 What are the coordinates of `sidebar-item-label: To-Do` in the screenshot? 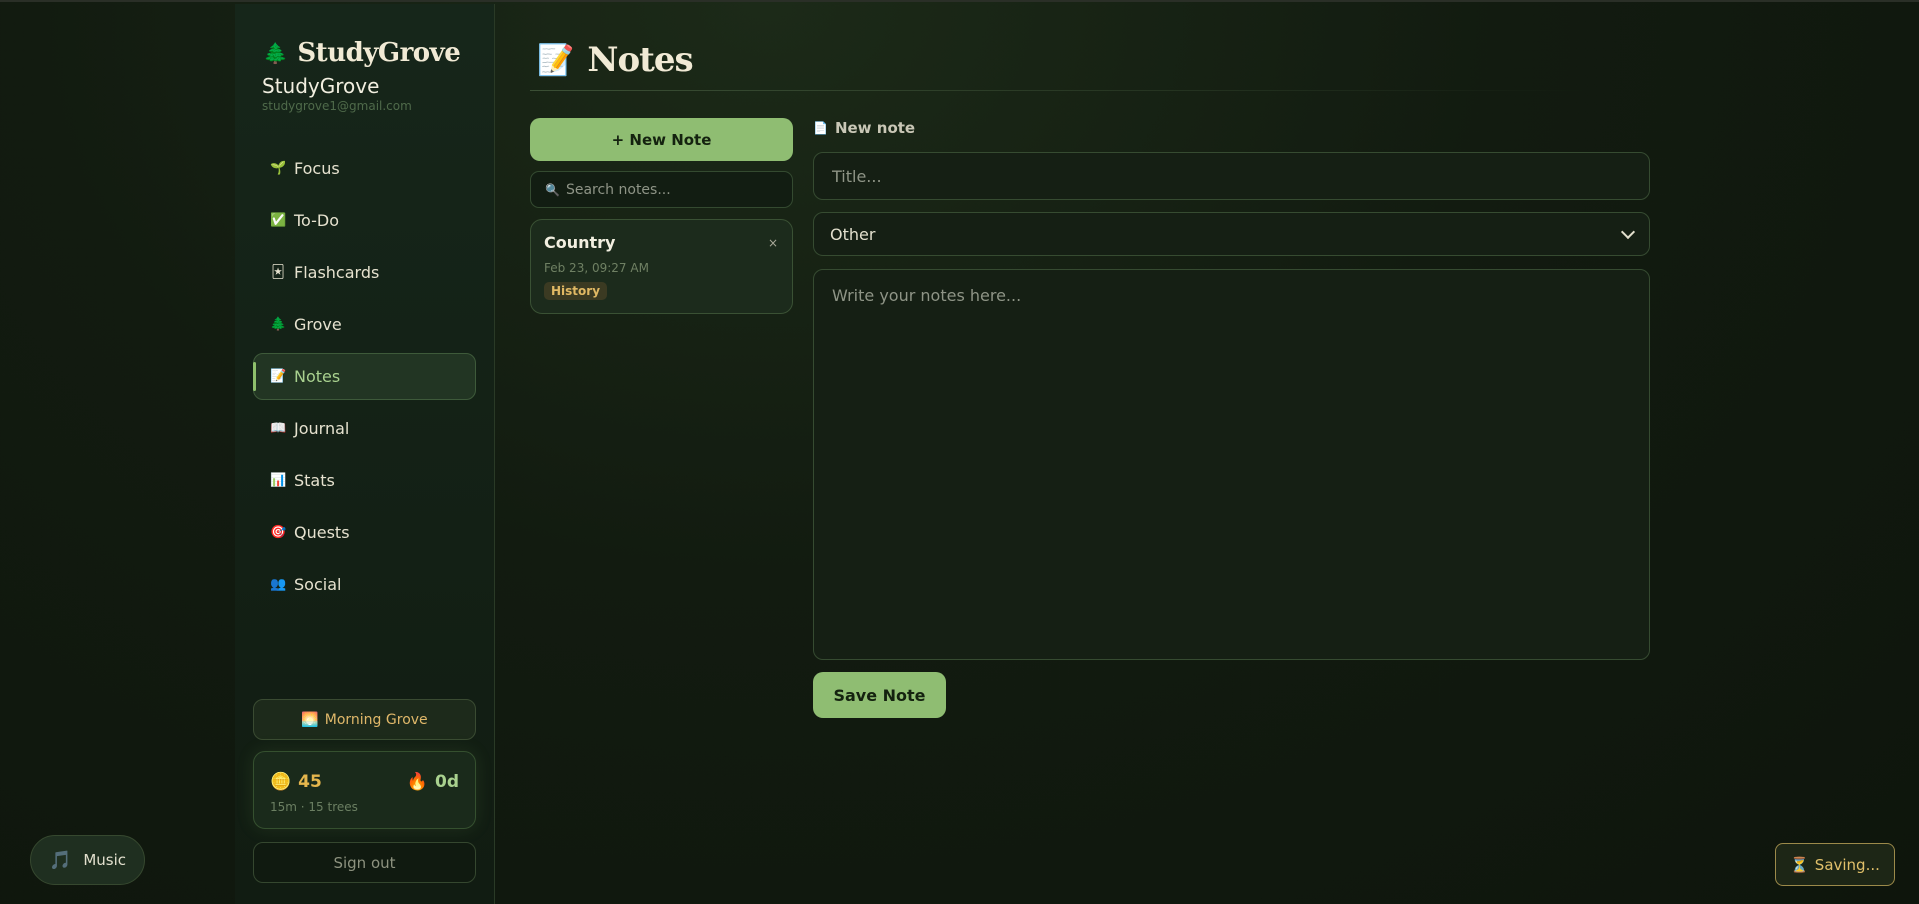 It's located at (317, 220).